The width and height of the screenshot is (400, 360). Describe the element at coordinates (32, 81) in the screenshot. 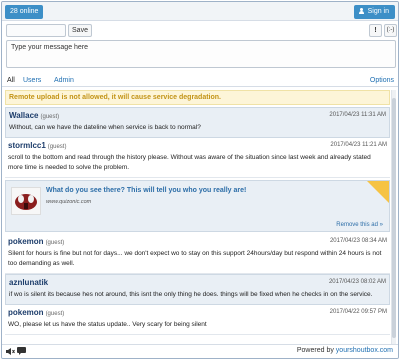

I see `tab-users: Users` at that location.